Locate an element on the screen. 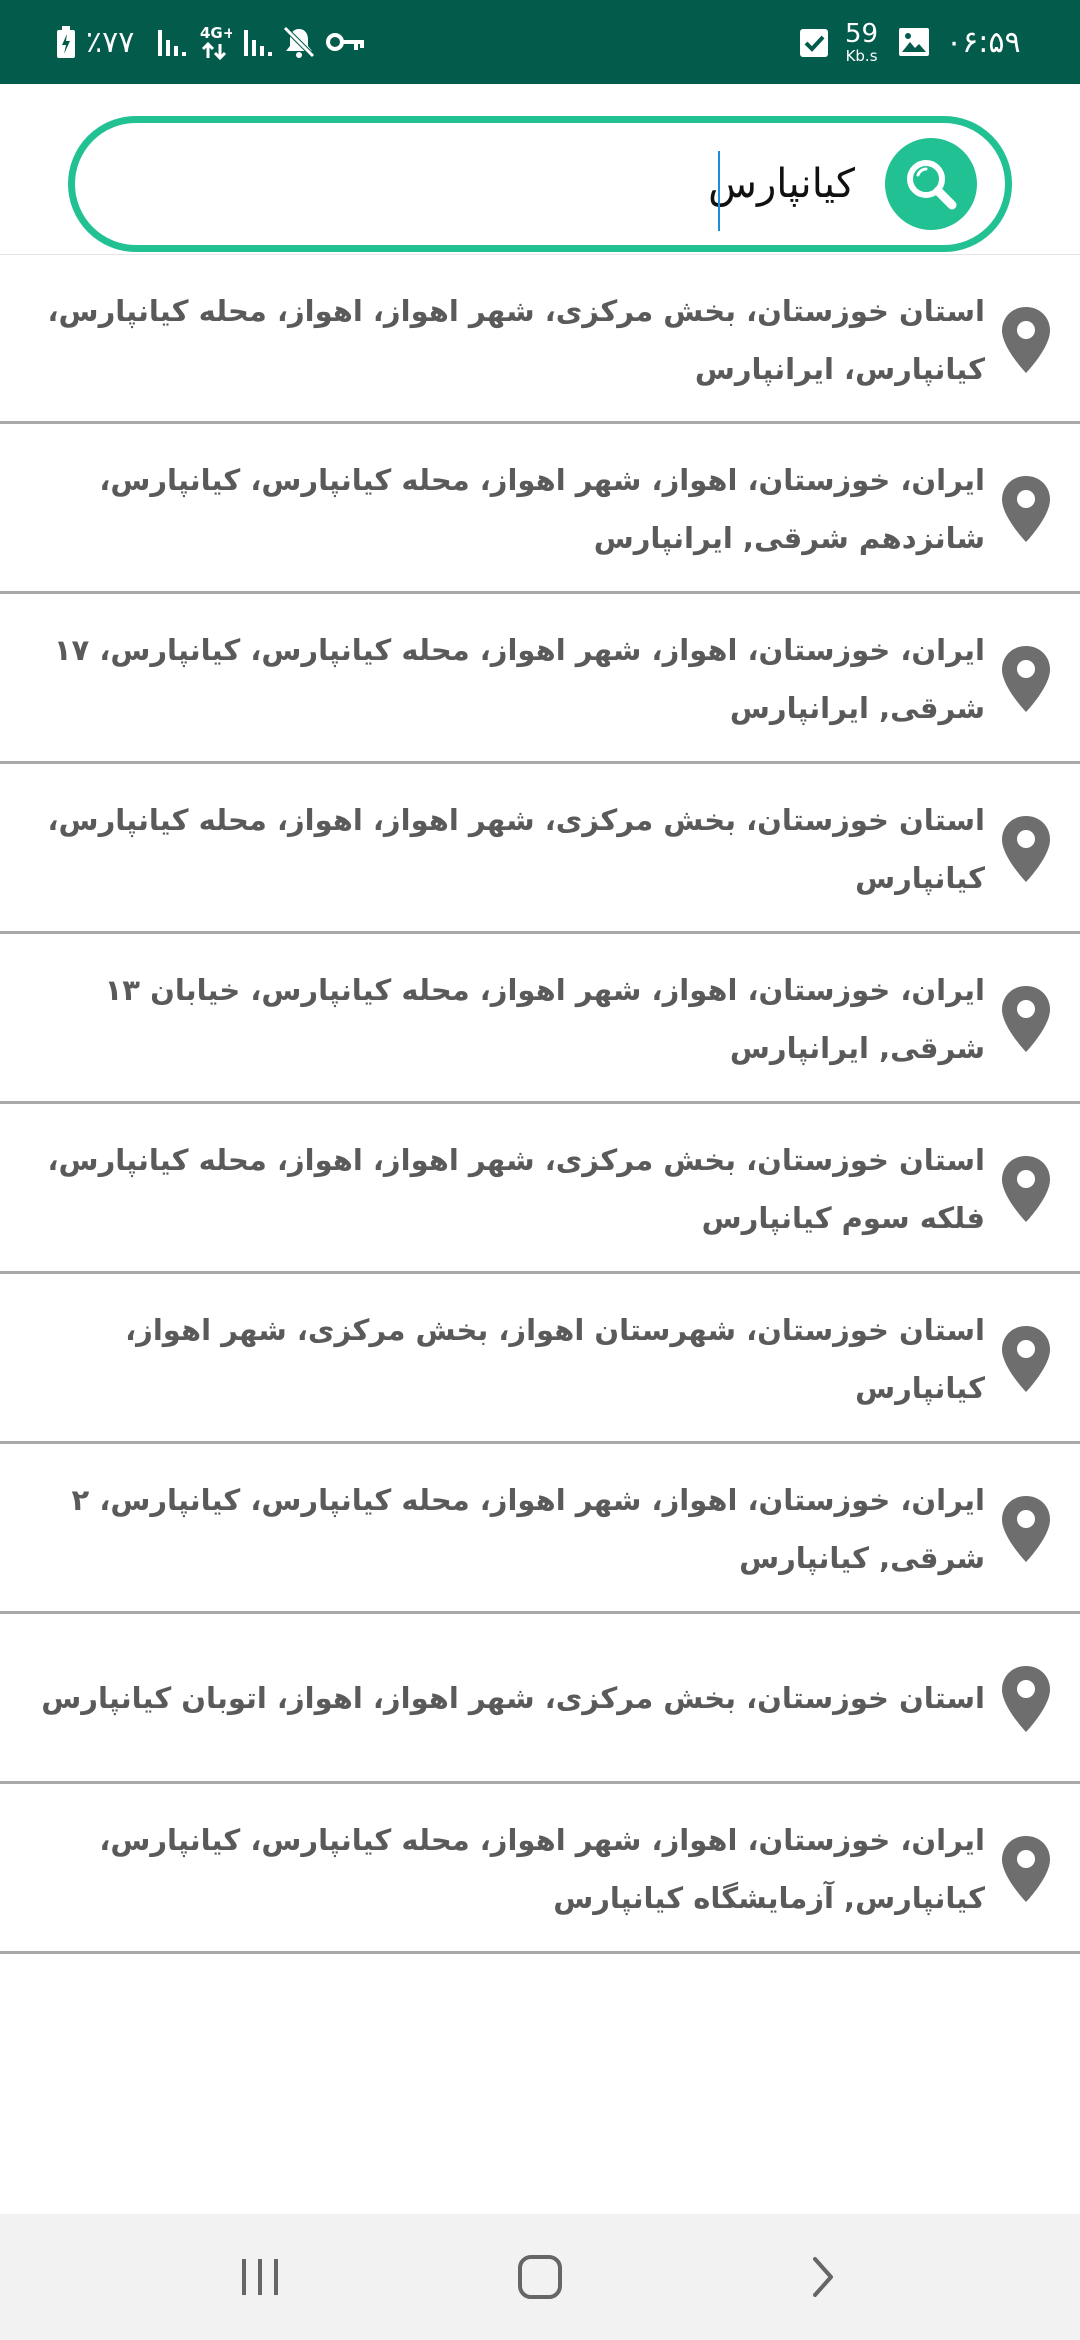 Image resolution: width=1080 pixels, height=2340 pixels. battery-charging-icon is located at coordinates (66, 42).